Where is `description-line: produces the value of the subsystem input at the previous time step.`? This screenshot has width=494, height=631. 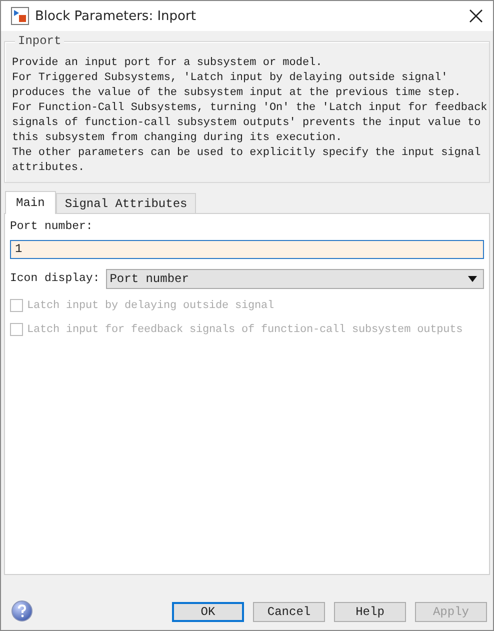
description-line: produces the value of the subsystem input at the previous time step. is located at coordinates (237, 93).